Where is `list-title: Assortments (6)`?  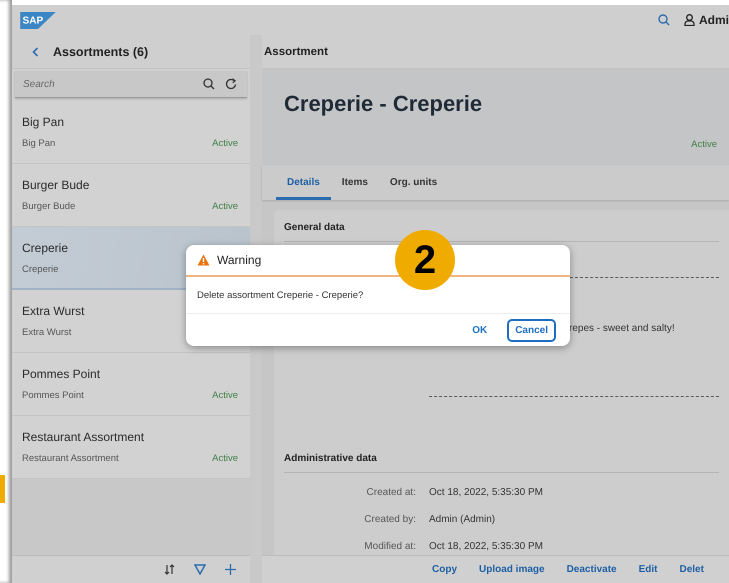 list-title: Assortments (6) is located at coordinates (100, 51).